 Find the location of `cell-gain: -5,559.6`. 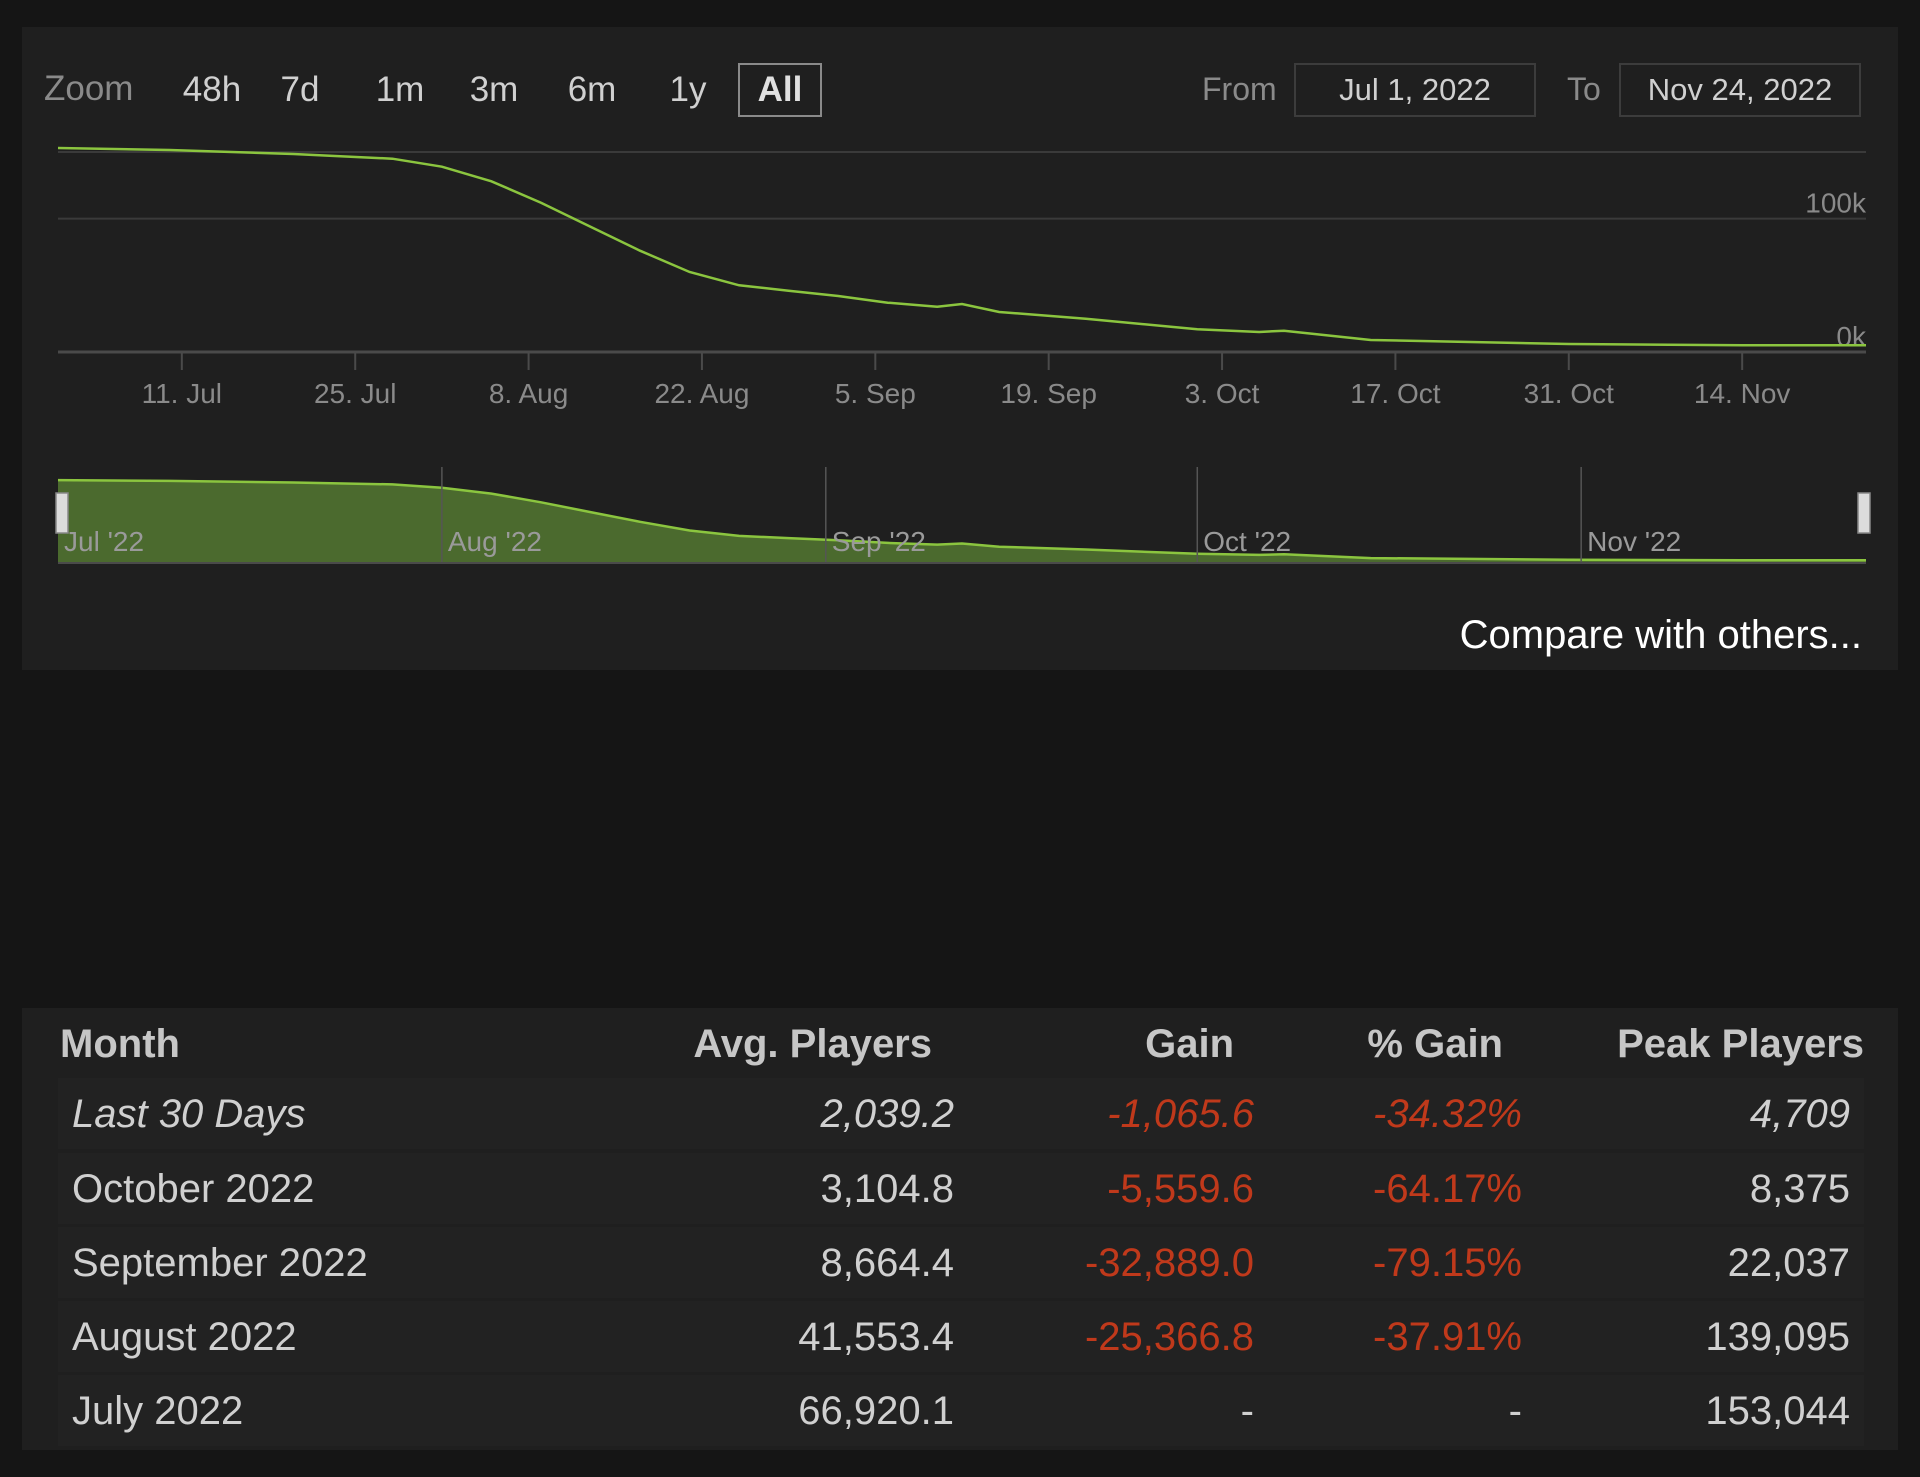

cell-gain: -5,559.6 is located at coordinates (1180, 1189).